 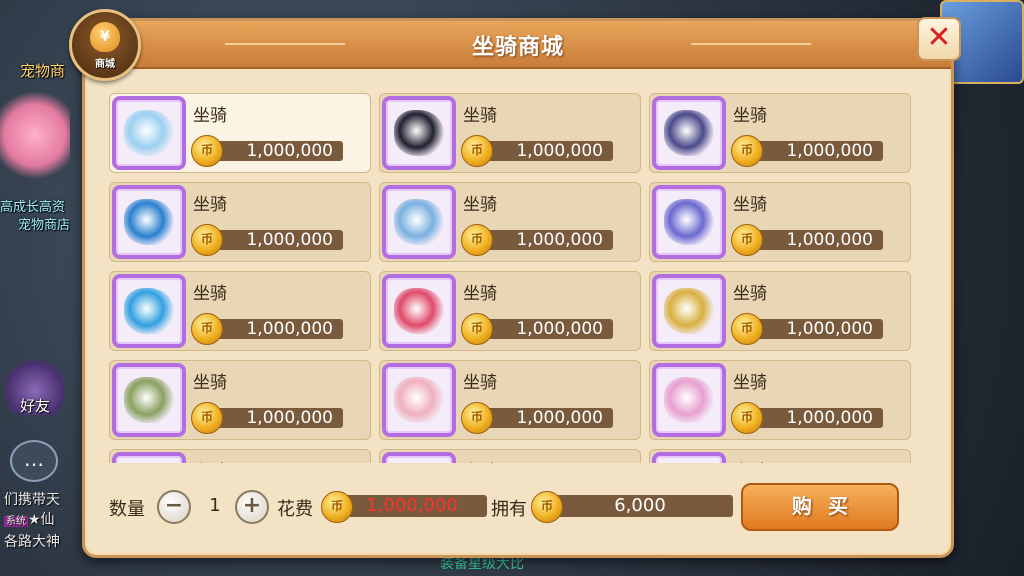 I want to click on quantity-value: 1, so click(x=215, y=506).